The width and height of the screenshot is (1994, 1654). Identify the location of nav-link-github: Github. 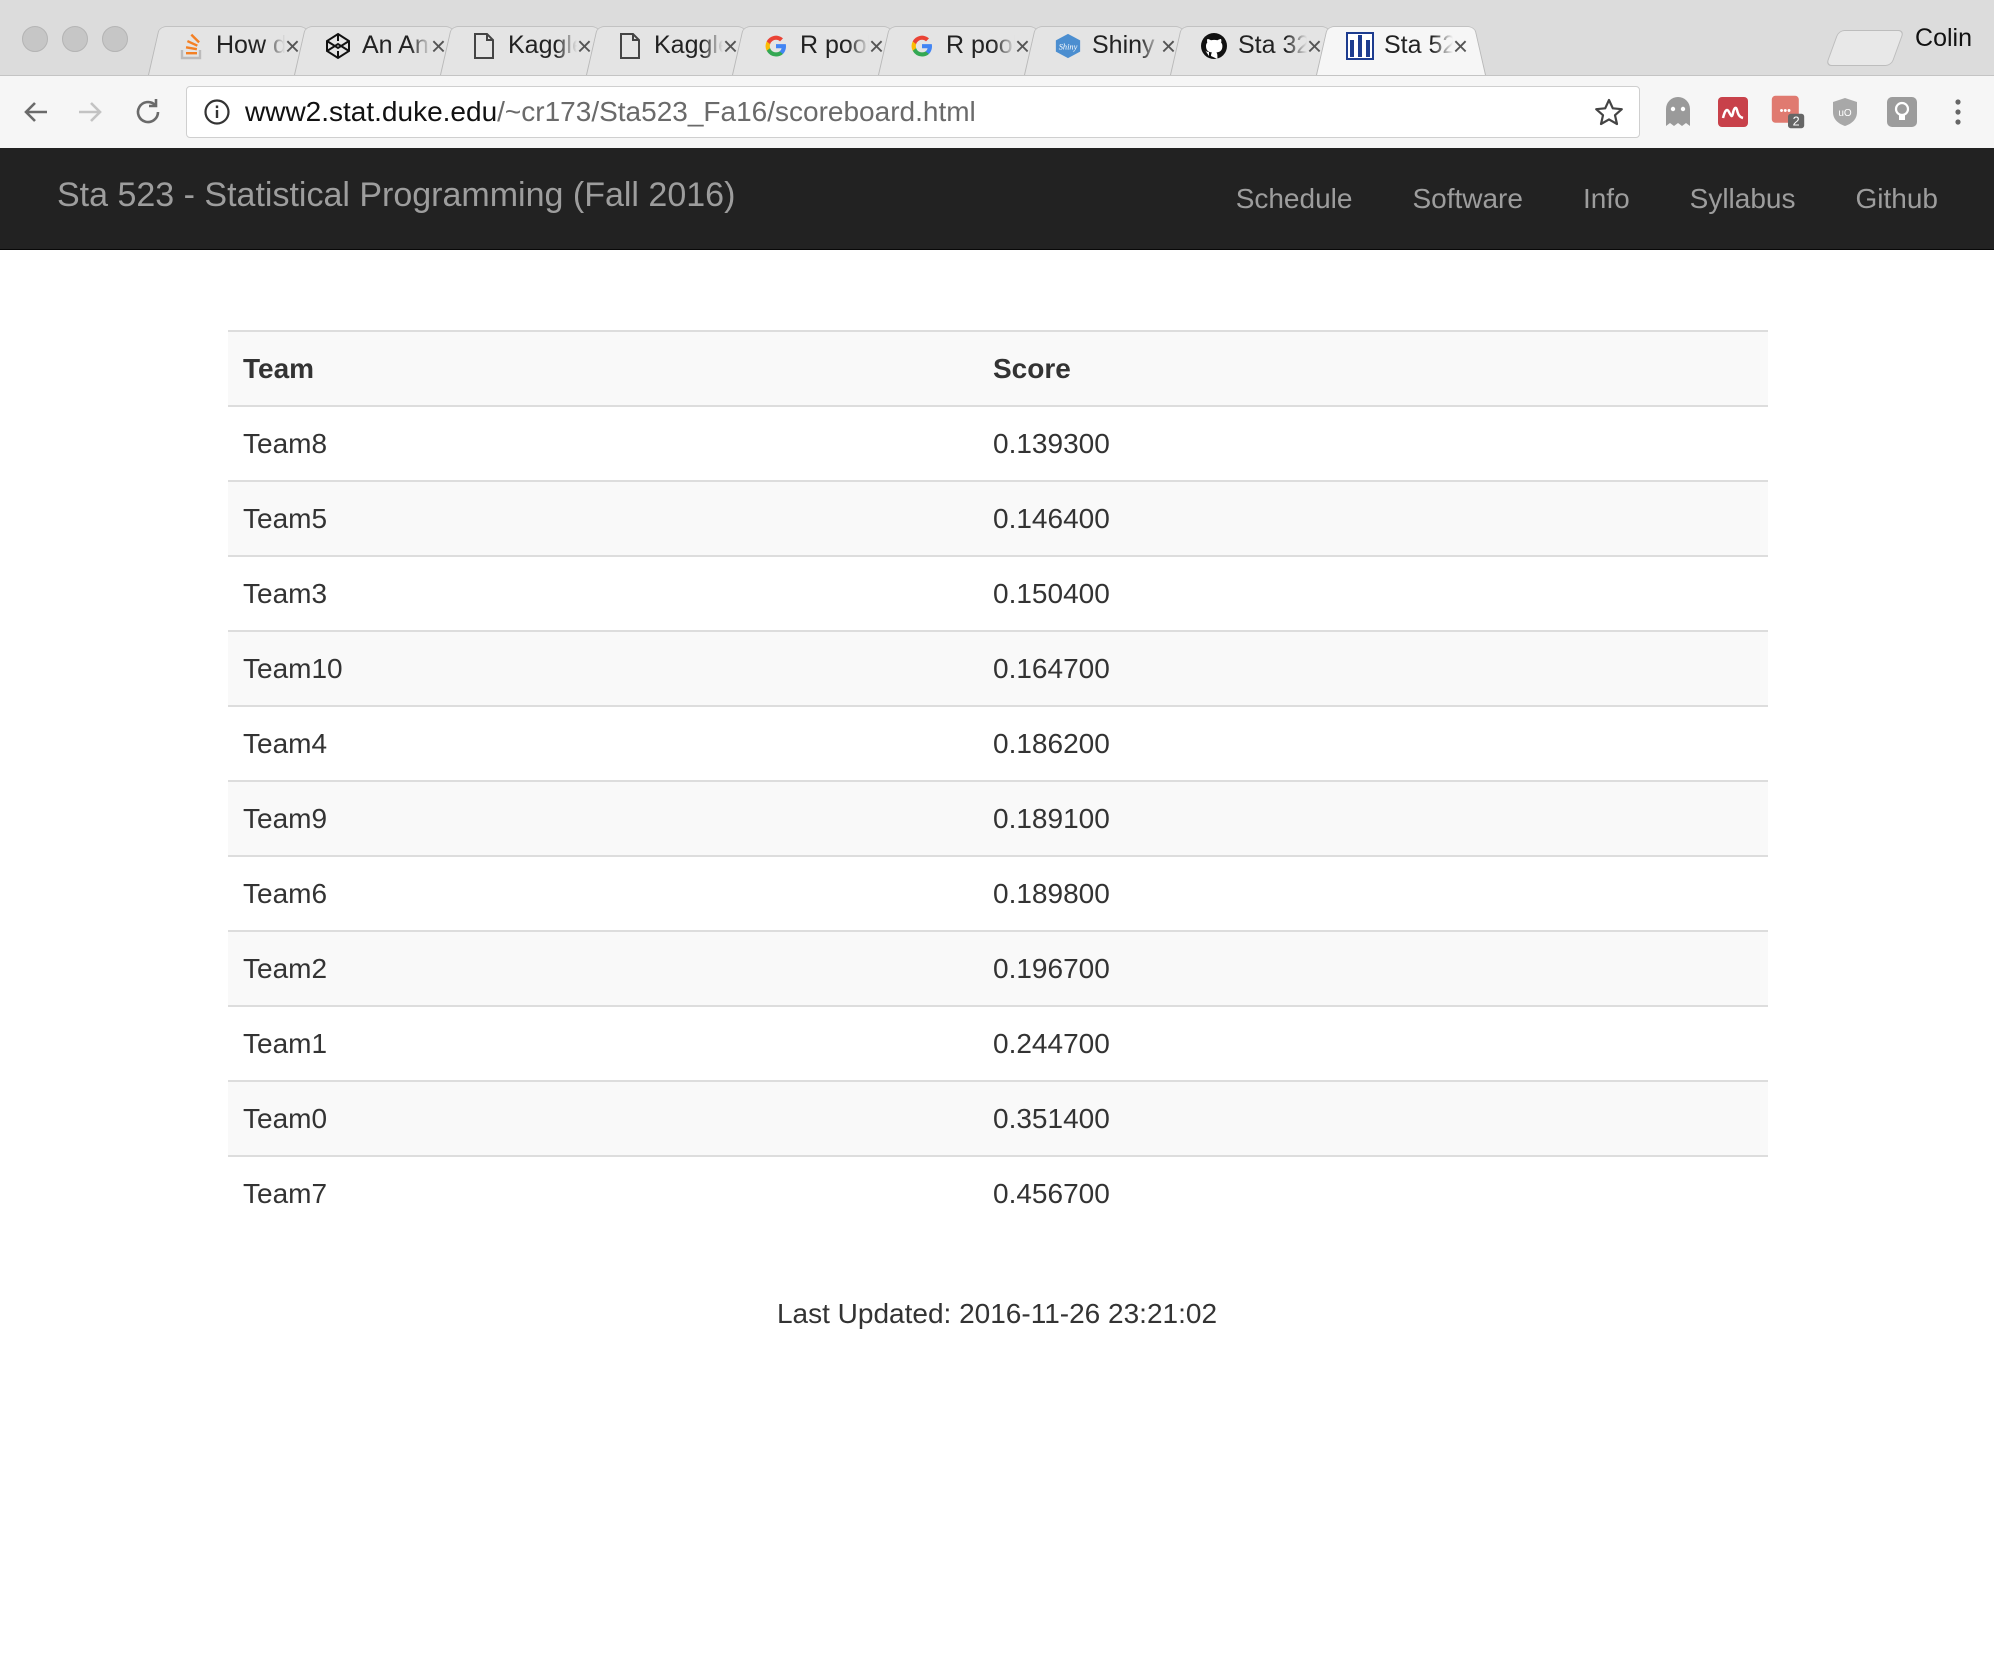
(1897, 199).